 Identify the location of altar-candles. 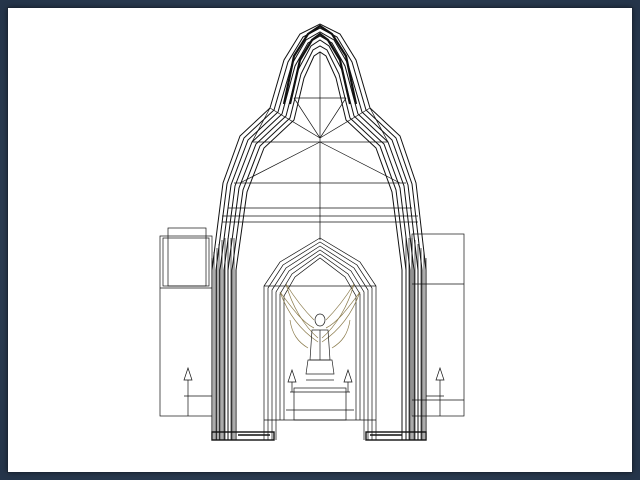
(320, 380).